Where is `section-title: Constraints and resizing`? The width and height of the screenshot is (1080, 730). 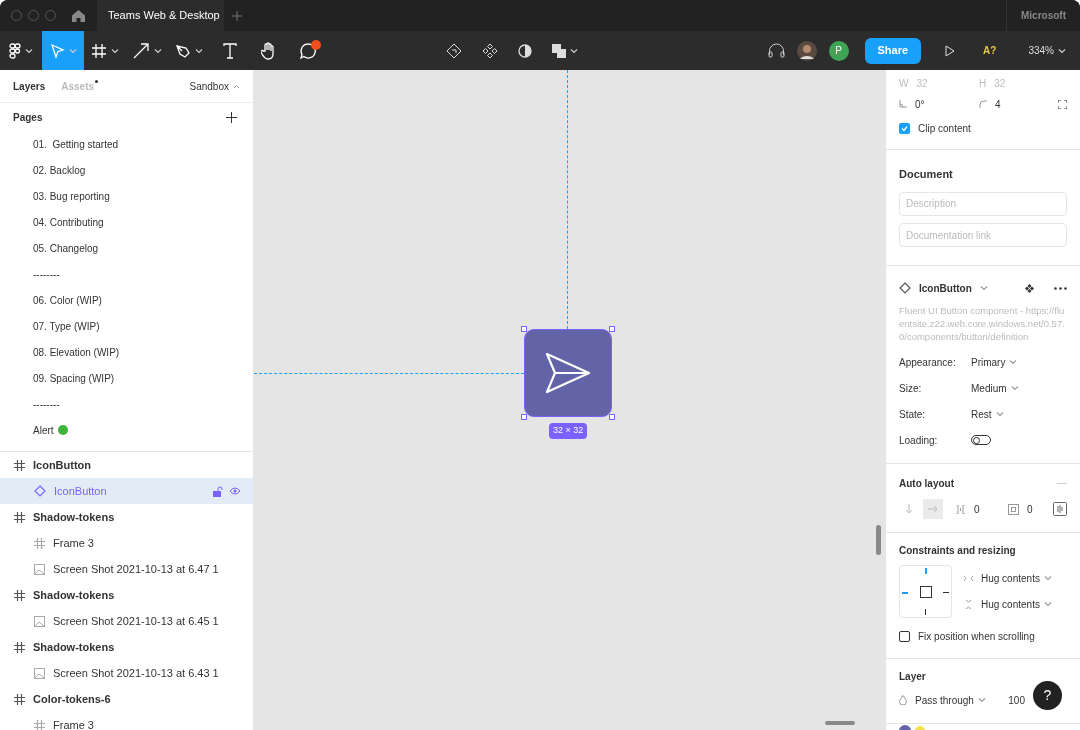
section-title: Constraints and resizing is located at coordinates (958, 551).